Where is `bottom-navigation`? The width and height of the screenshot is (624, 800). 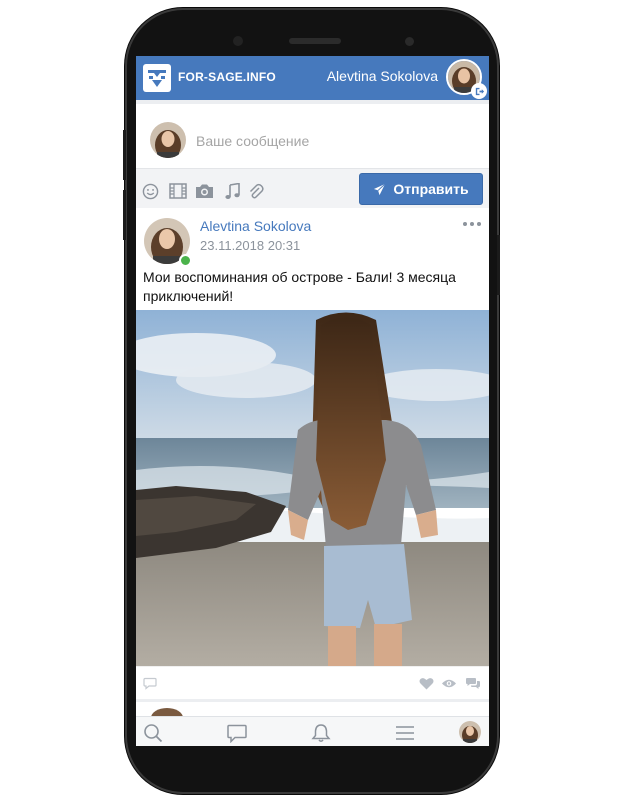
bottom-navigation is located at coordinates (312, 731).